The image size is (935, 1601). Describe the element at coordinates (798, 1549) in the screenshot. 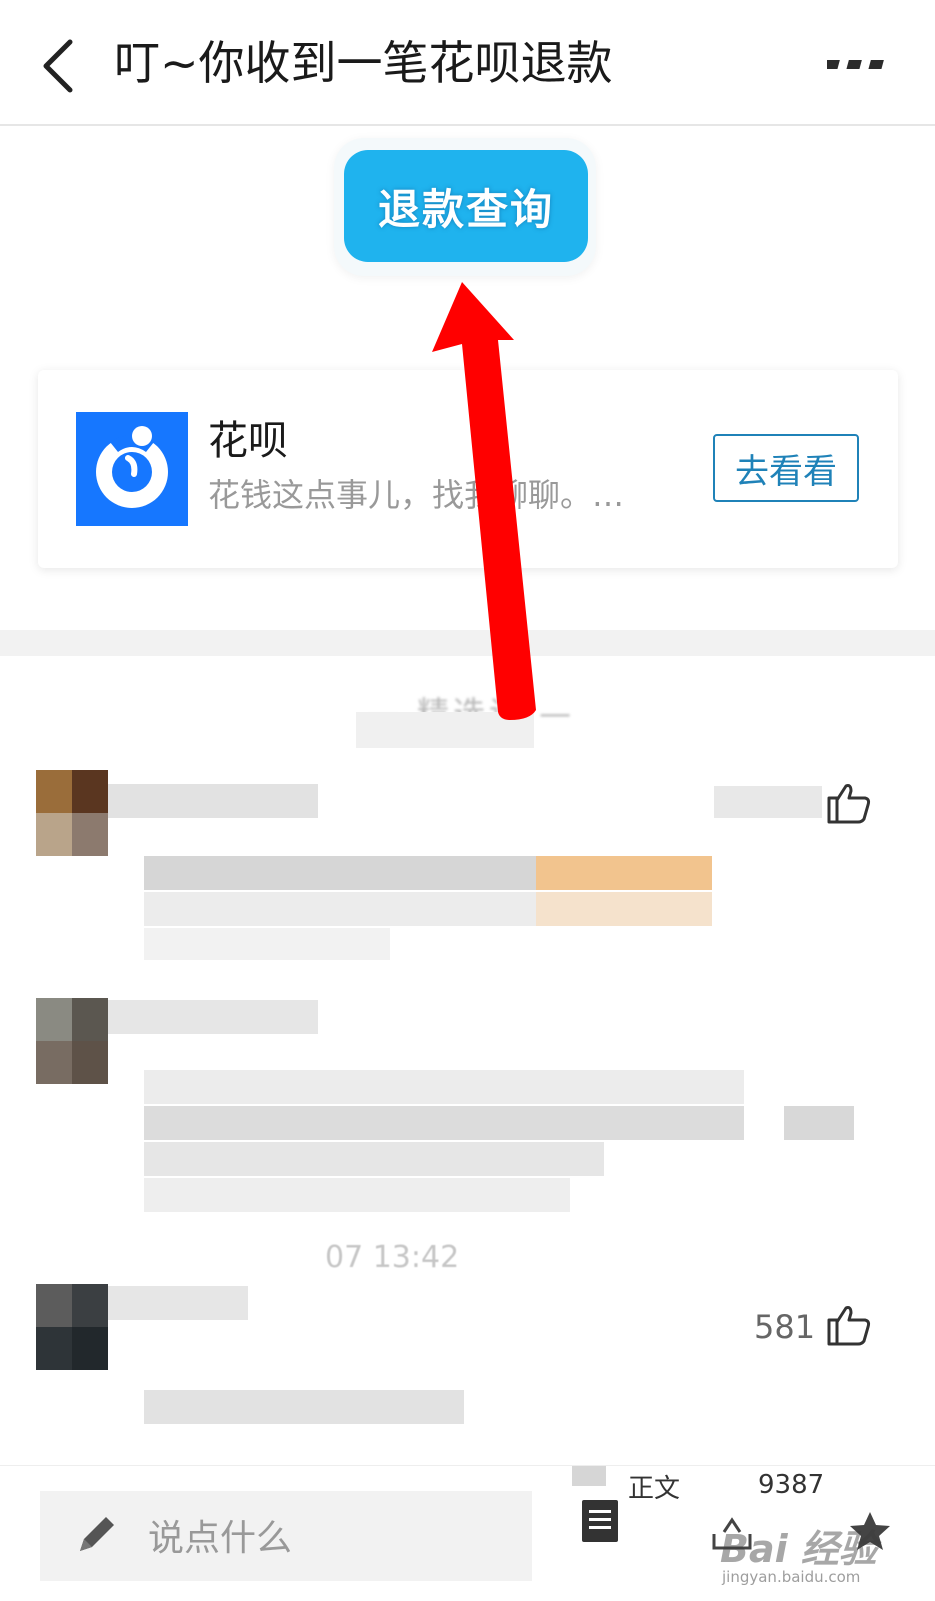

I see `watermark: Bai 经验` at that location.